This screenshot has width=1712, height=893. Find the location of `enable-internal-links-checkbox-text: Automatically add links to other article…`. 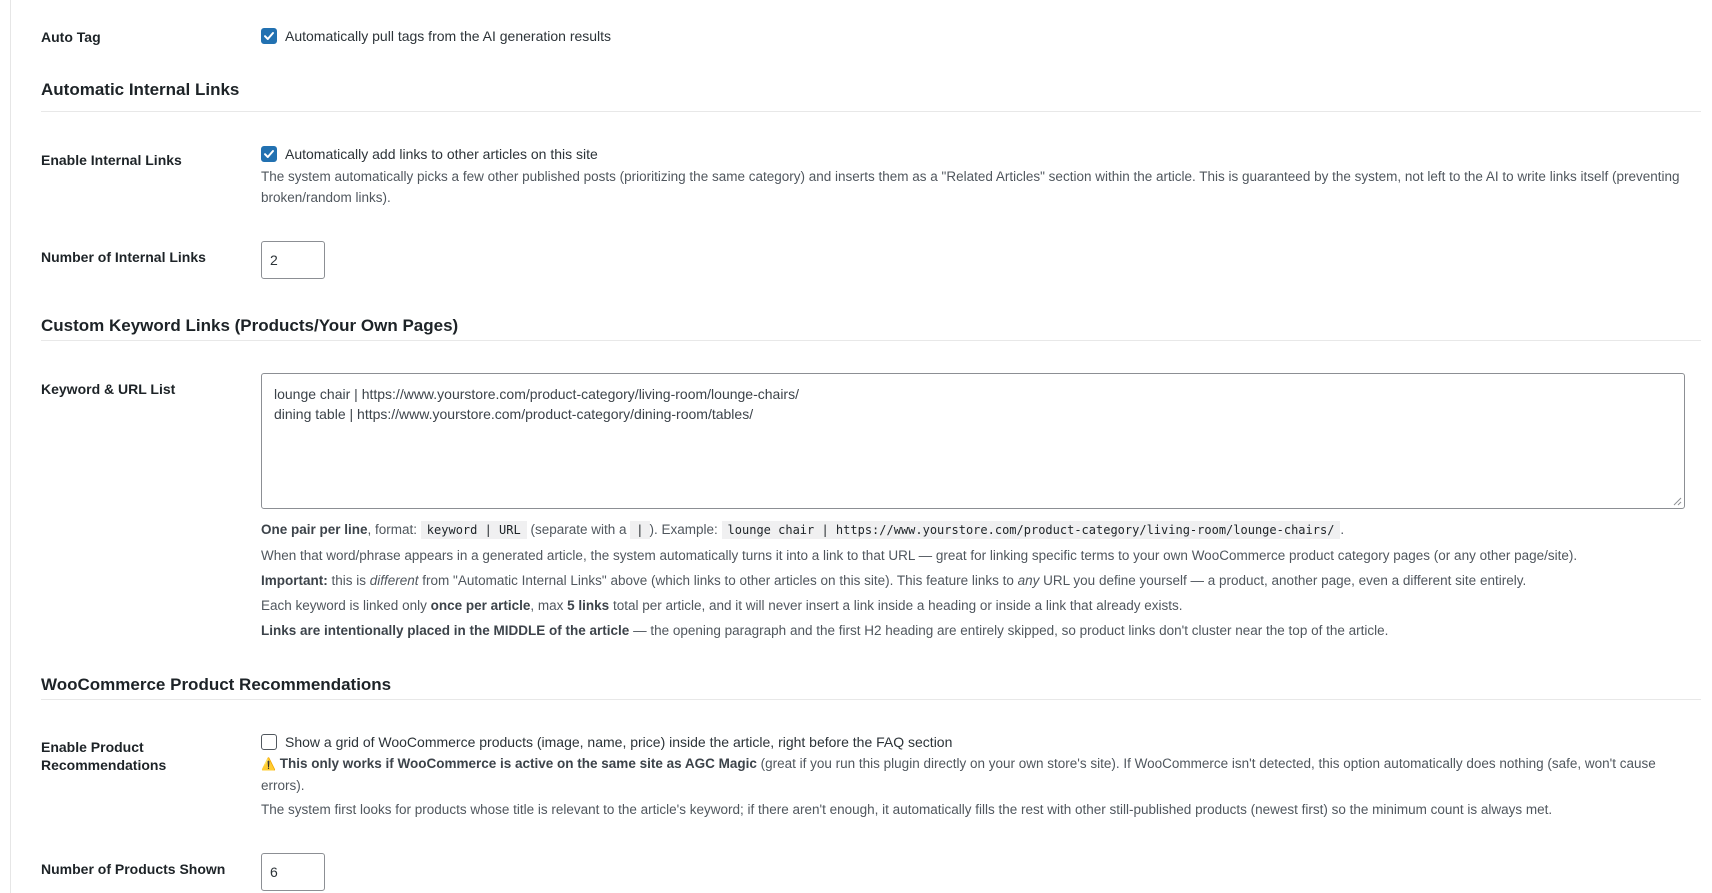

enable-internal-links-checkbox-text: Automatically add links to other article… is located at coordinates (441, 154).